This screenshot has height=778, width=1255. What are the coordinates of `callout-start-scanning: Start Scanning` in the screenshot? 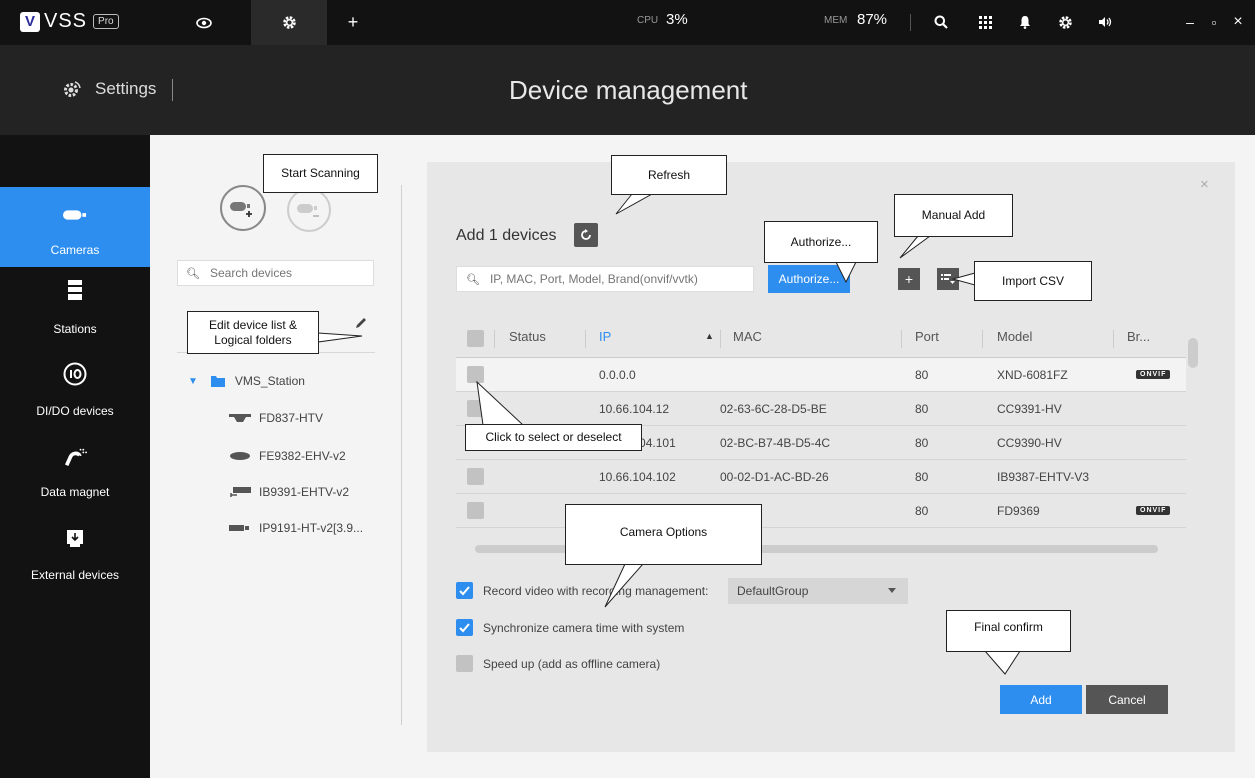 It's located at (320, 173).